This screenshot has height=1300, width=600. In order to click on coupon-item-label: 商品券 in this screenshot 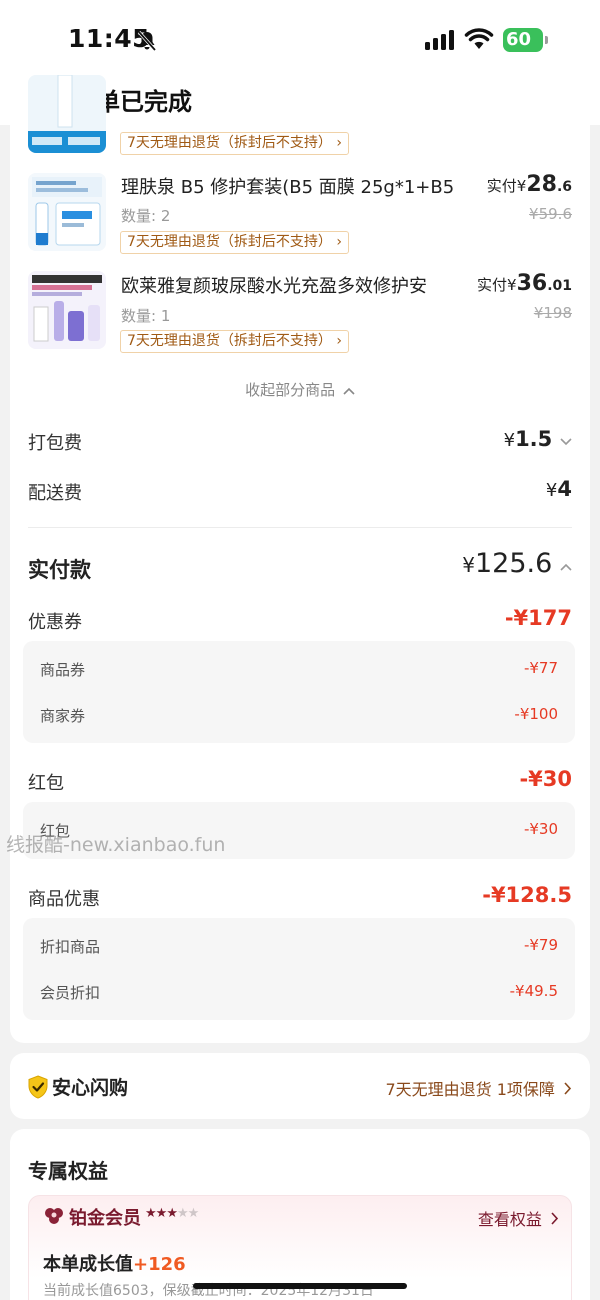, I will do `click(63, 670)`.